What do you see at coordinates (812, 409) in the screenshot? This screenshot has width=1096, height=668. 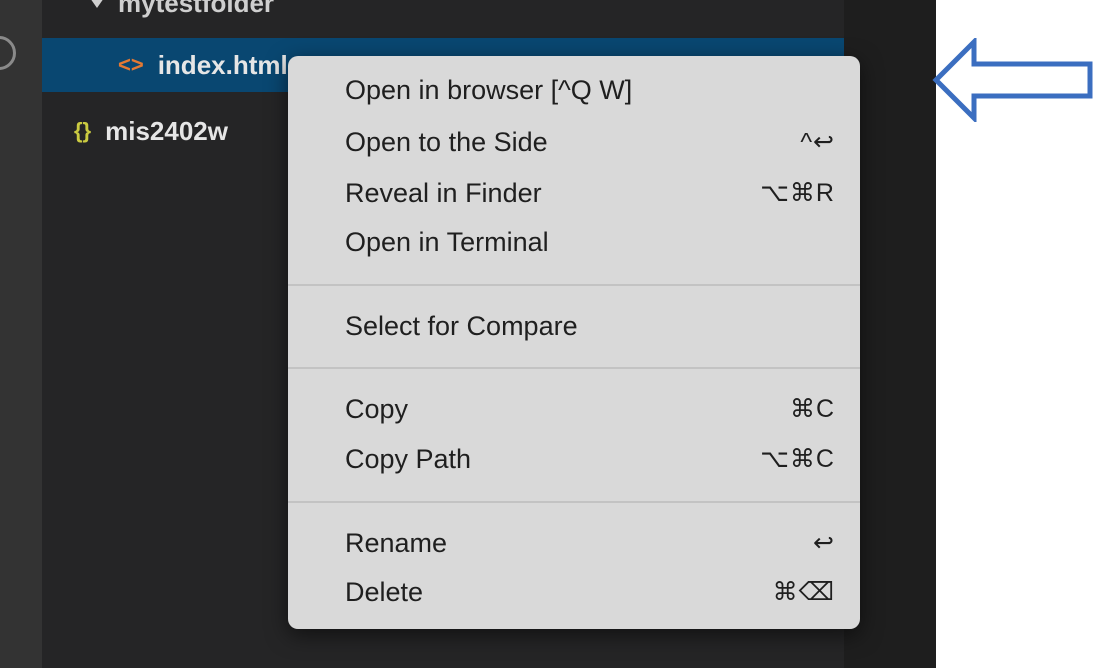 I see `menu-item-shortcut: ⌘C` at bounding box center [812, 409].